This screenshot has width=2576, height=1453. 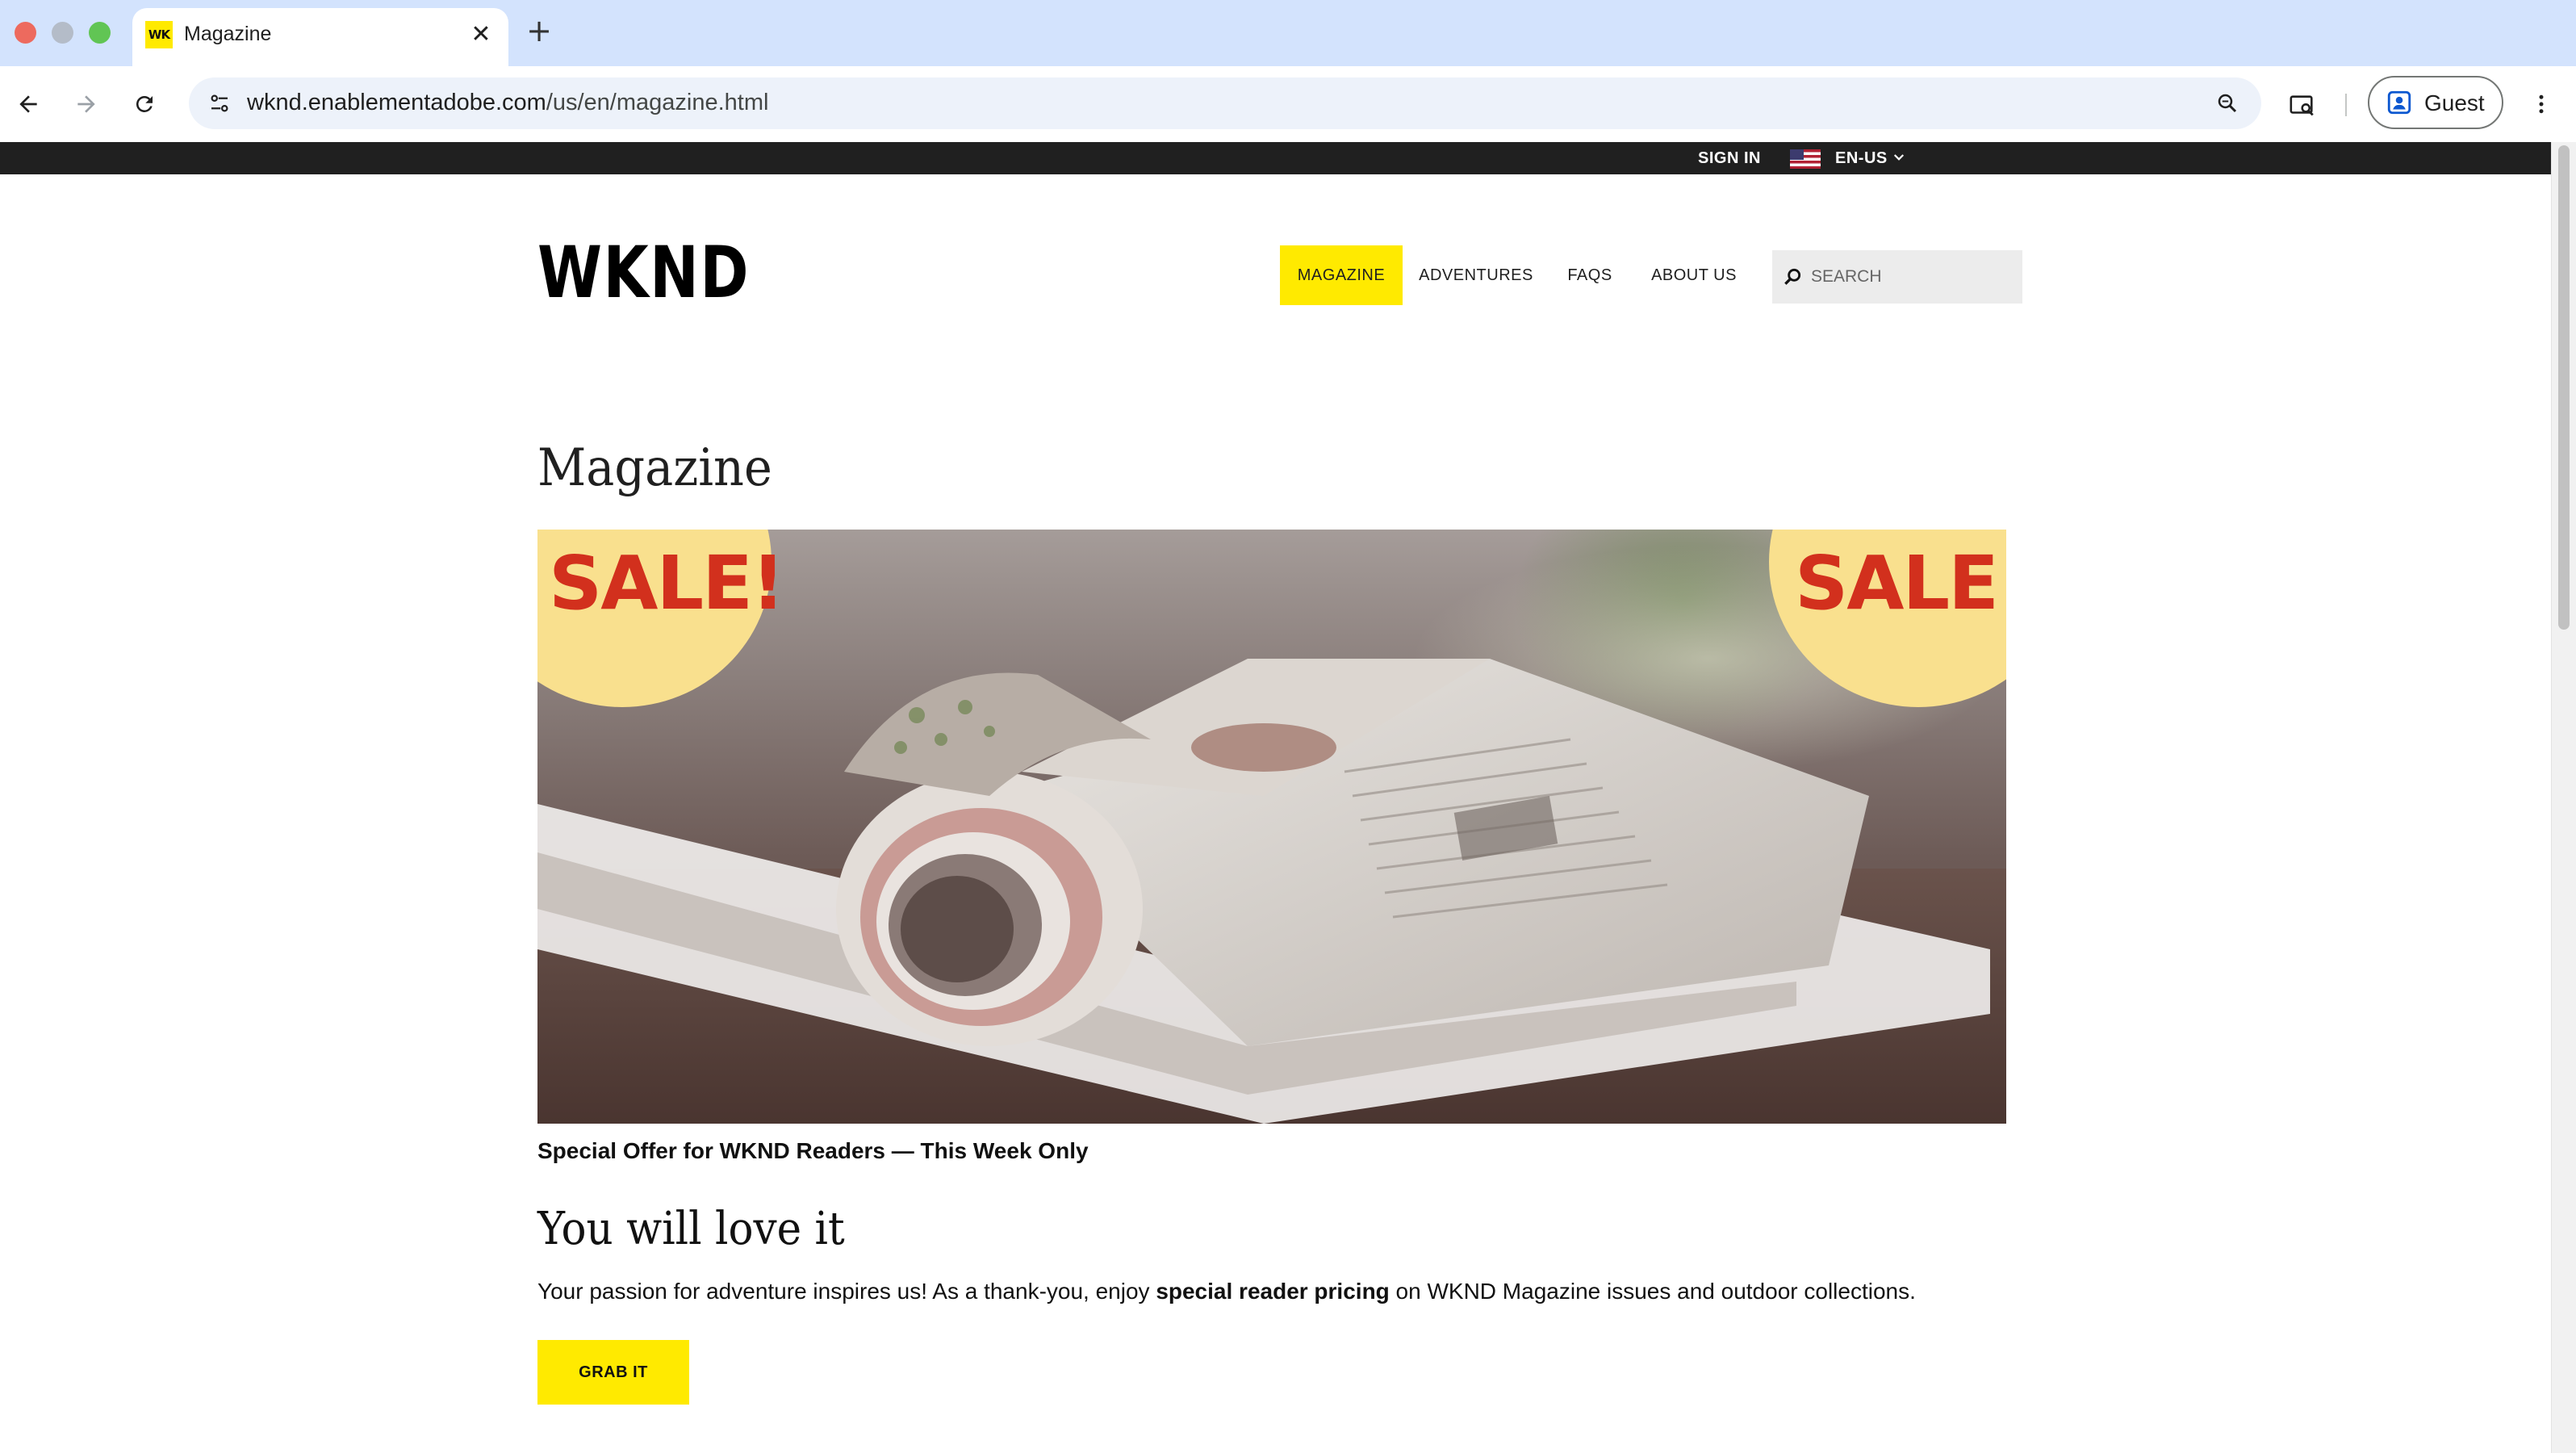 I want to click on site-info-icon, so click(x=219, y=103).